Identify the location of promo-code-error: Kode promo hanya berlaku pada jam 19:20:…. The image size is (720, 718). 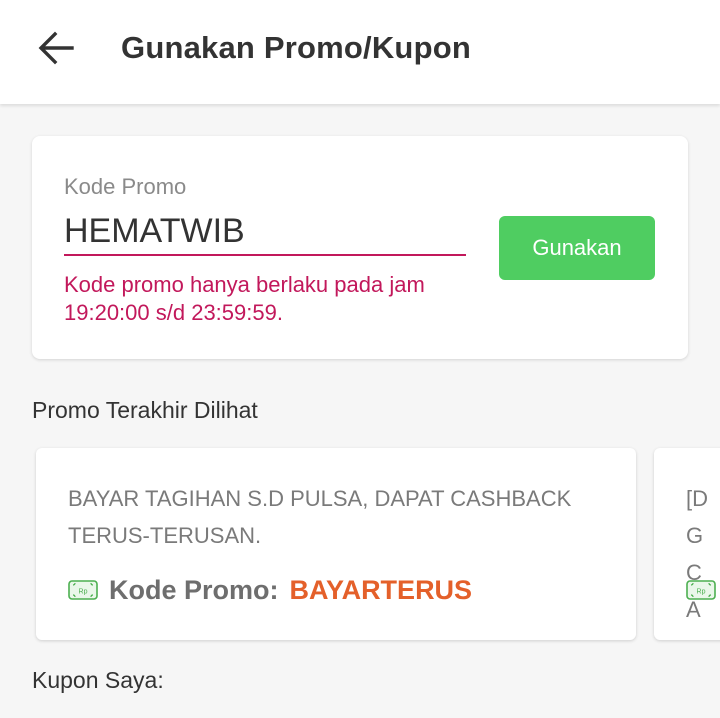
(244, 298).